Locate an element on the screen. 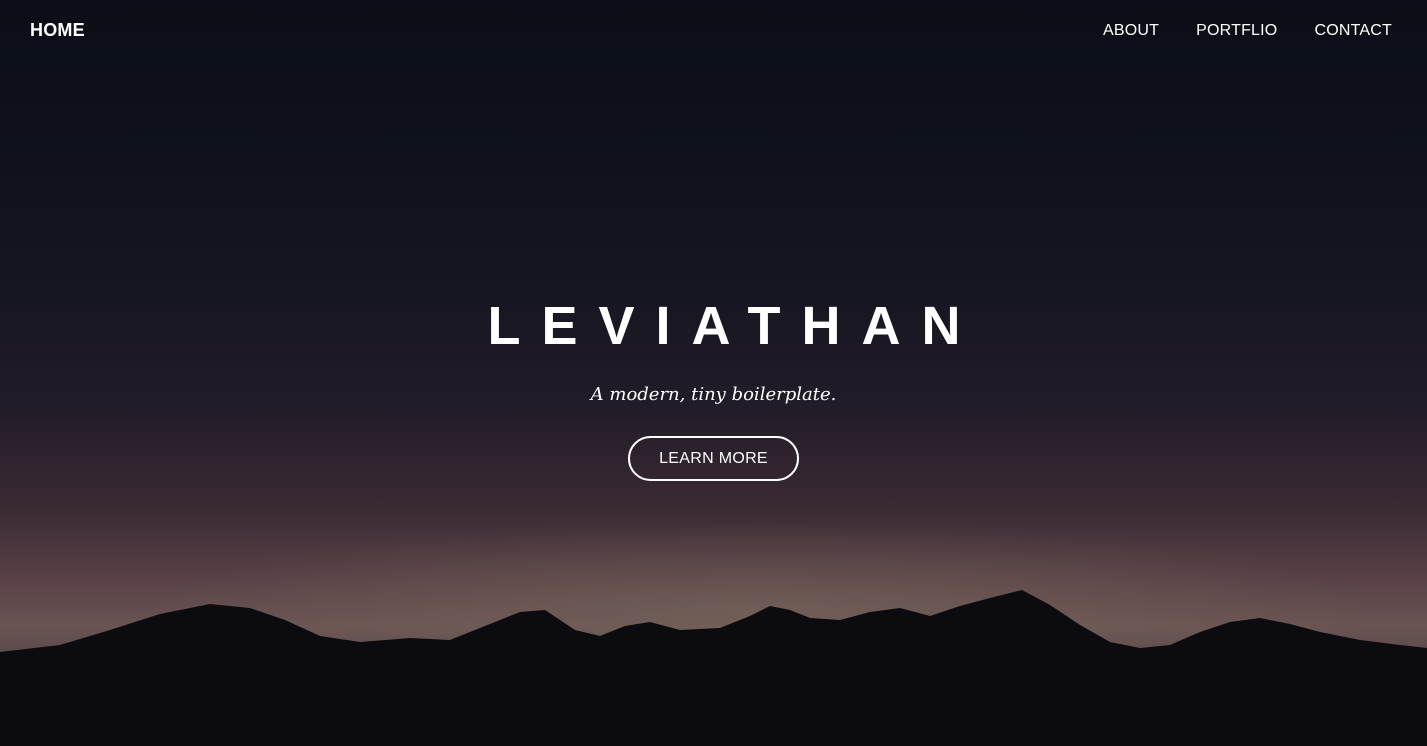 The width and height of the screenshot is (1427, 746). learn-more-button: LEARN MORE is located at coordinates (713, 458).